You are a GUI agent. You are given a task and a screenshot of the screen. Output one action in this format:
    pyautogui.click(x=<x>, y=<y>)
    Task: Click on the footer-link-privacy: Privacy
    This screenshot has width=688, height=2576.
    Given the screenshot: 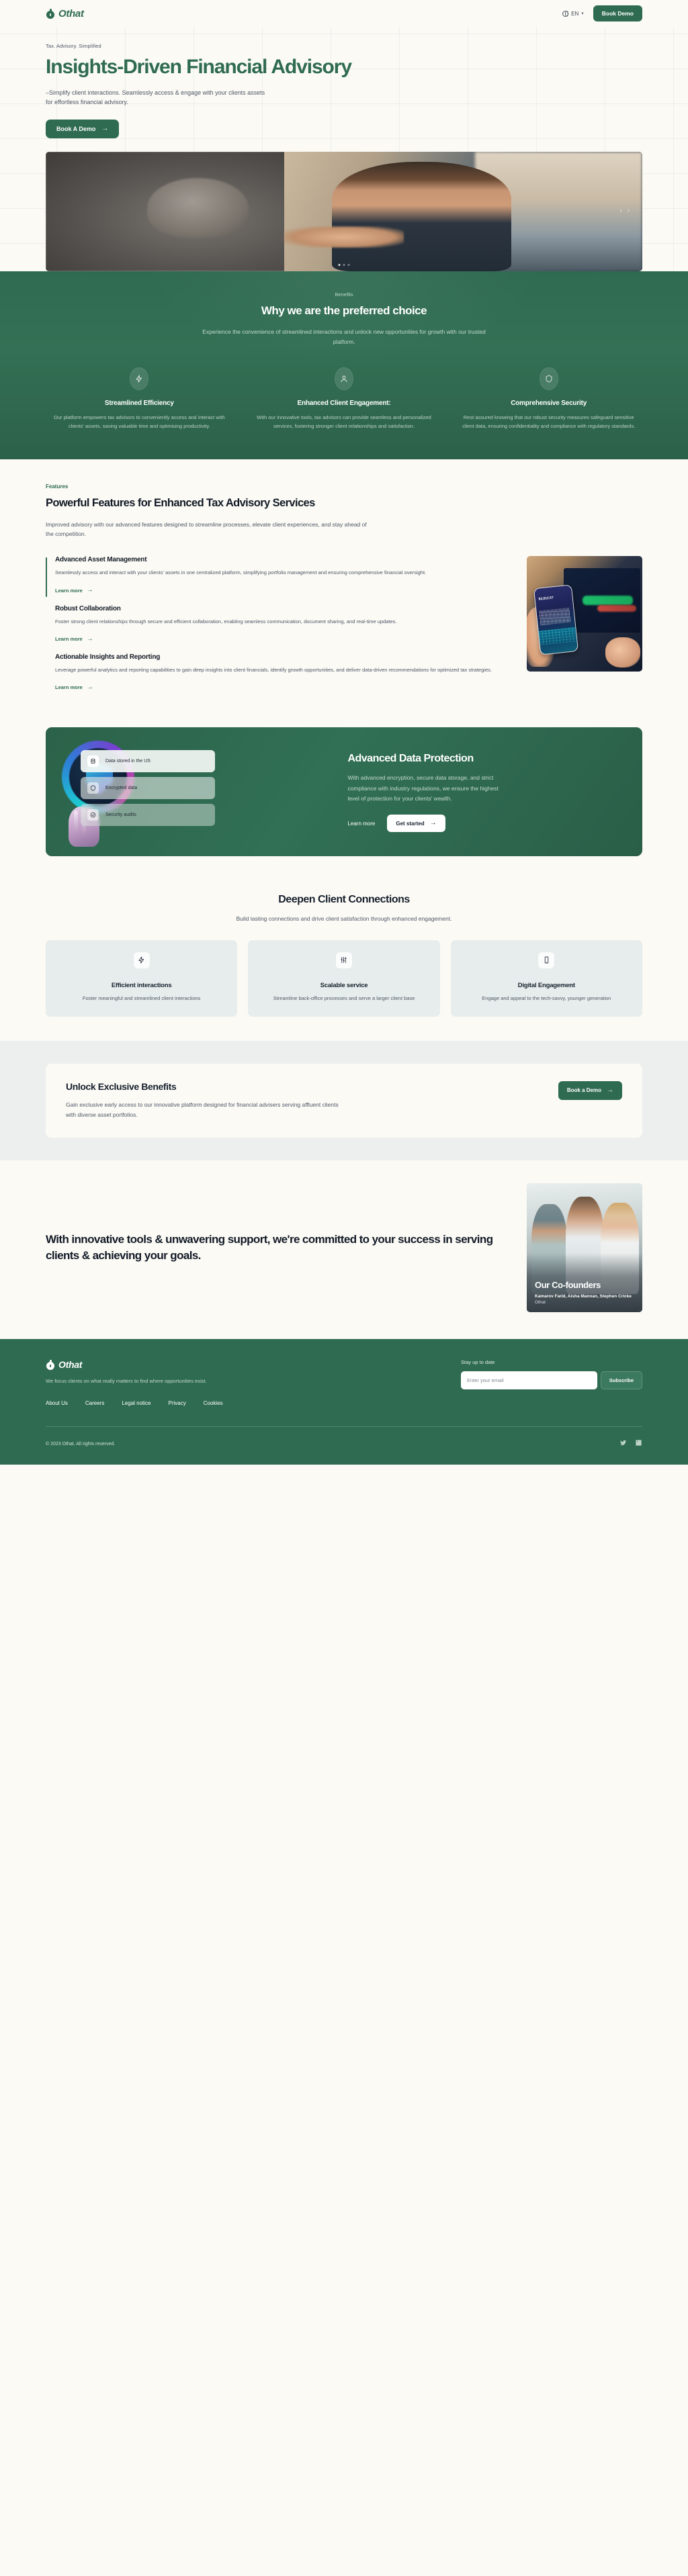 What is the action you would take?
    pyautogui.click(x=177, y=1403)
    